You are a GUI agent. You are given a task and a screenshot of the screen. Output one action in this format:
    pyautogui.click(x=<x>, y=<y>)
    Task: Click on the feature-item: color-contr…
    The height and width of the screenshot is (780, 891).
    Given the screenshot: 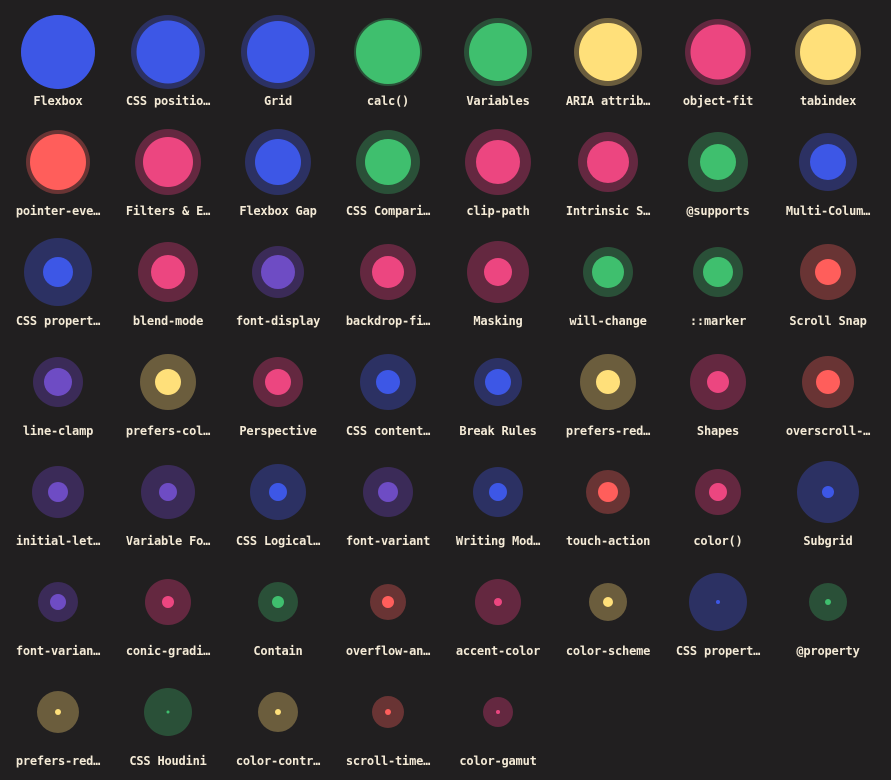 What is the action you would take?
    pyautogui.click(x=278, y=715)
    